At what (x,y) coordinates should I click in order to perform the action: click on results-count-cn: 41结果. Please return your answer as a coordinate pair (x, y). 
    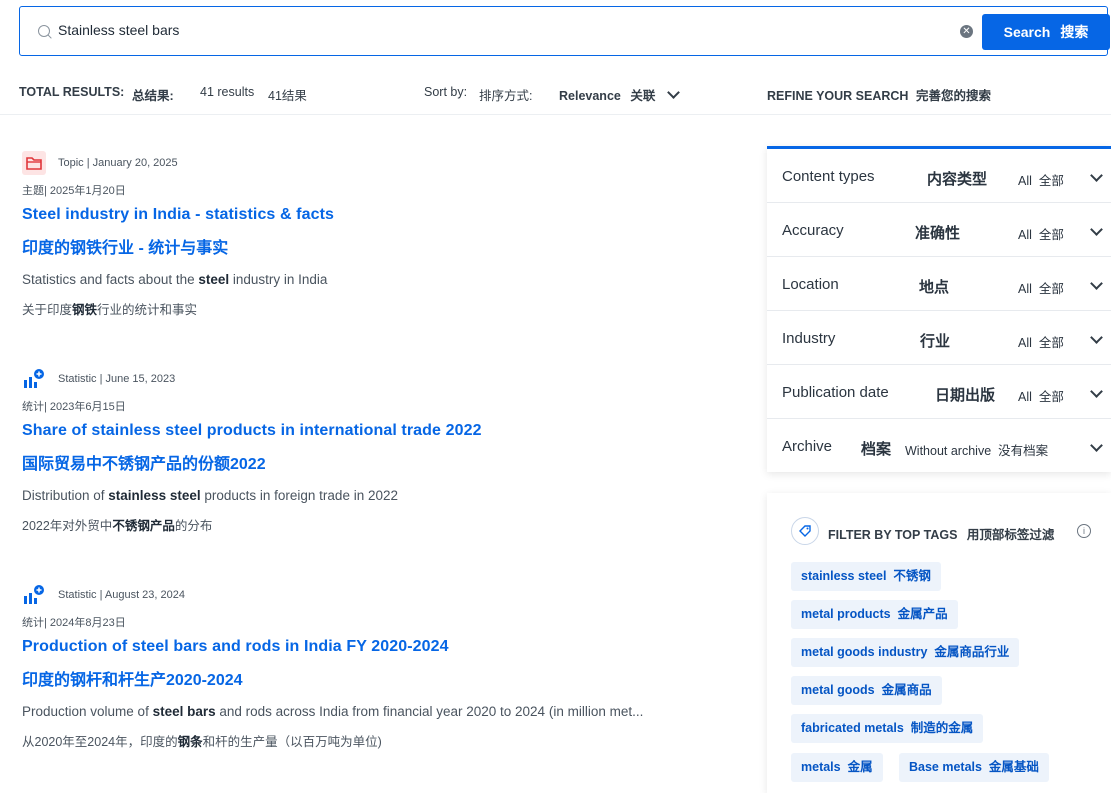
    Looking at the image, I should click on (287, 96).